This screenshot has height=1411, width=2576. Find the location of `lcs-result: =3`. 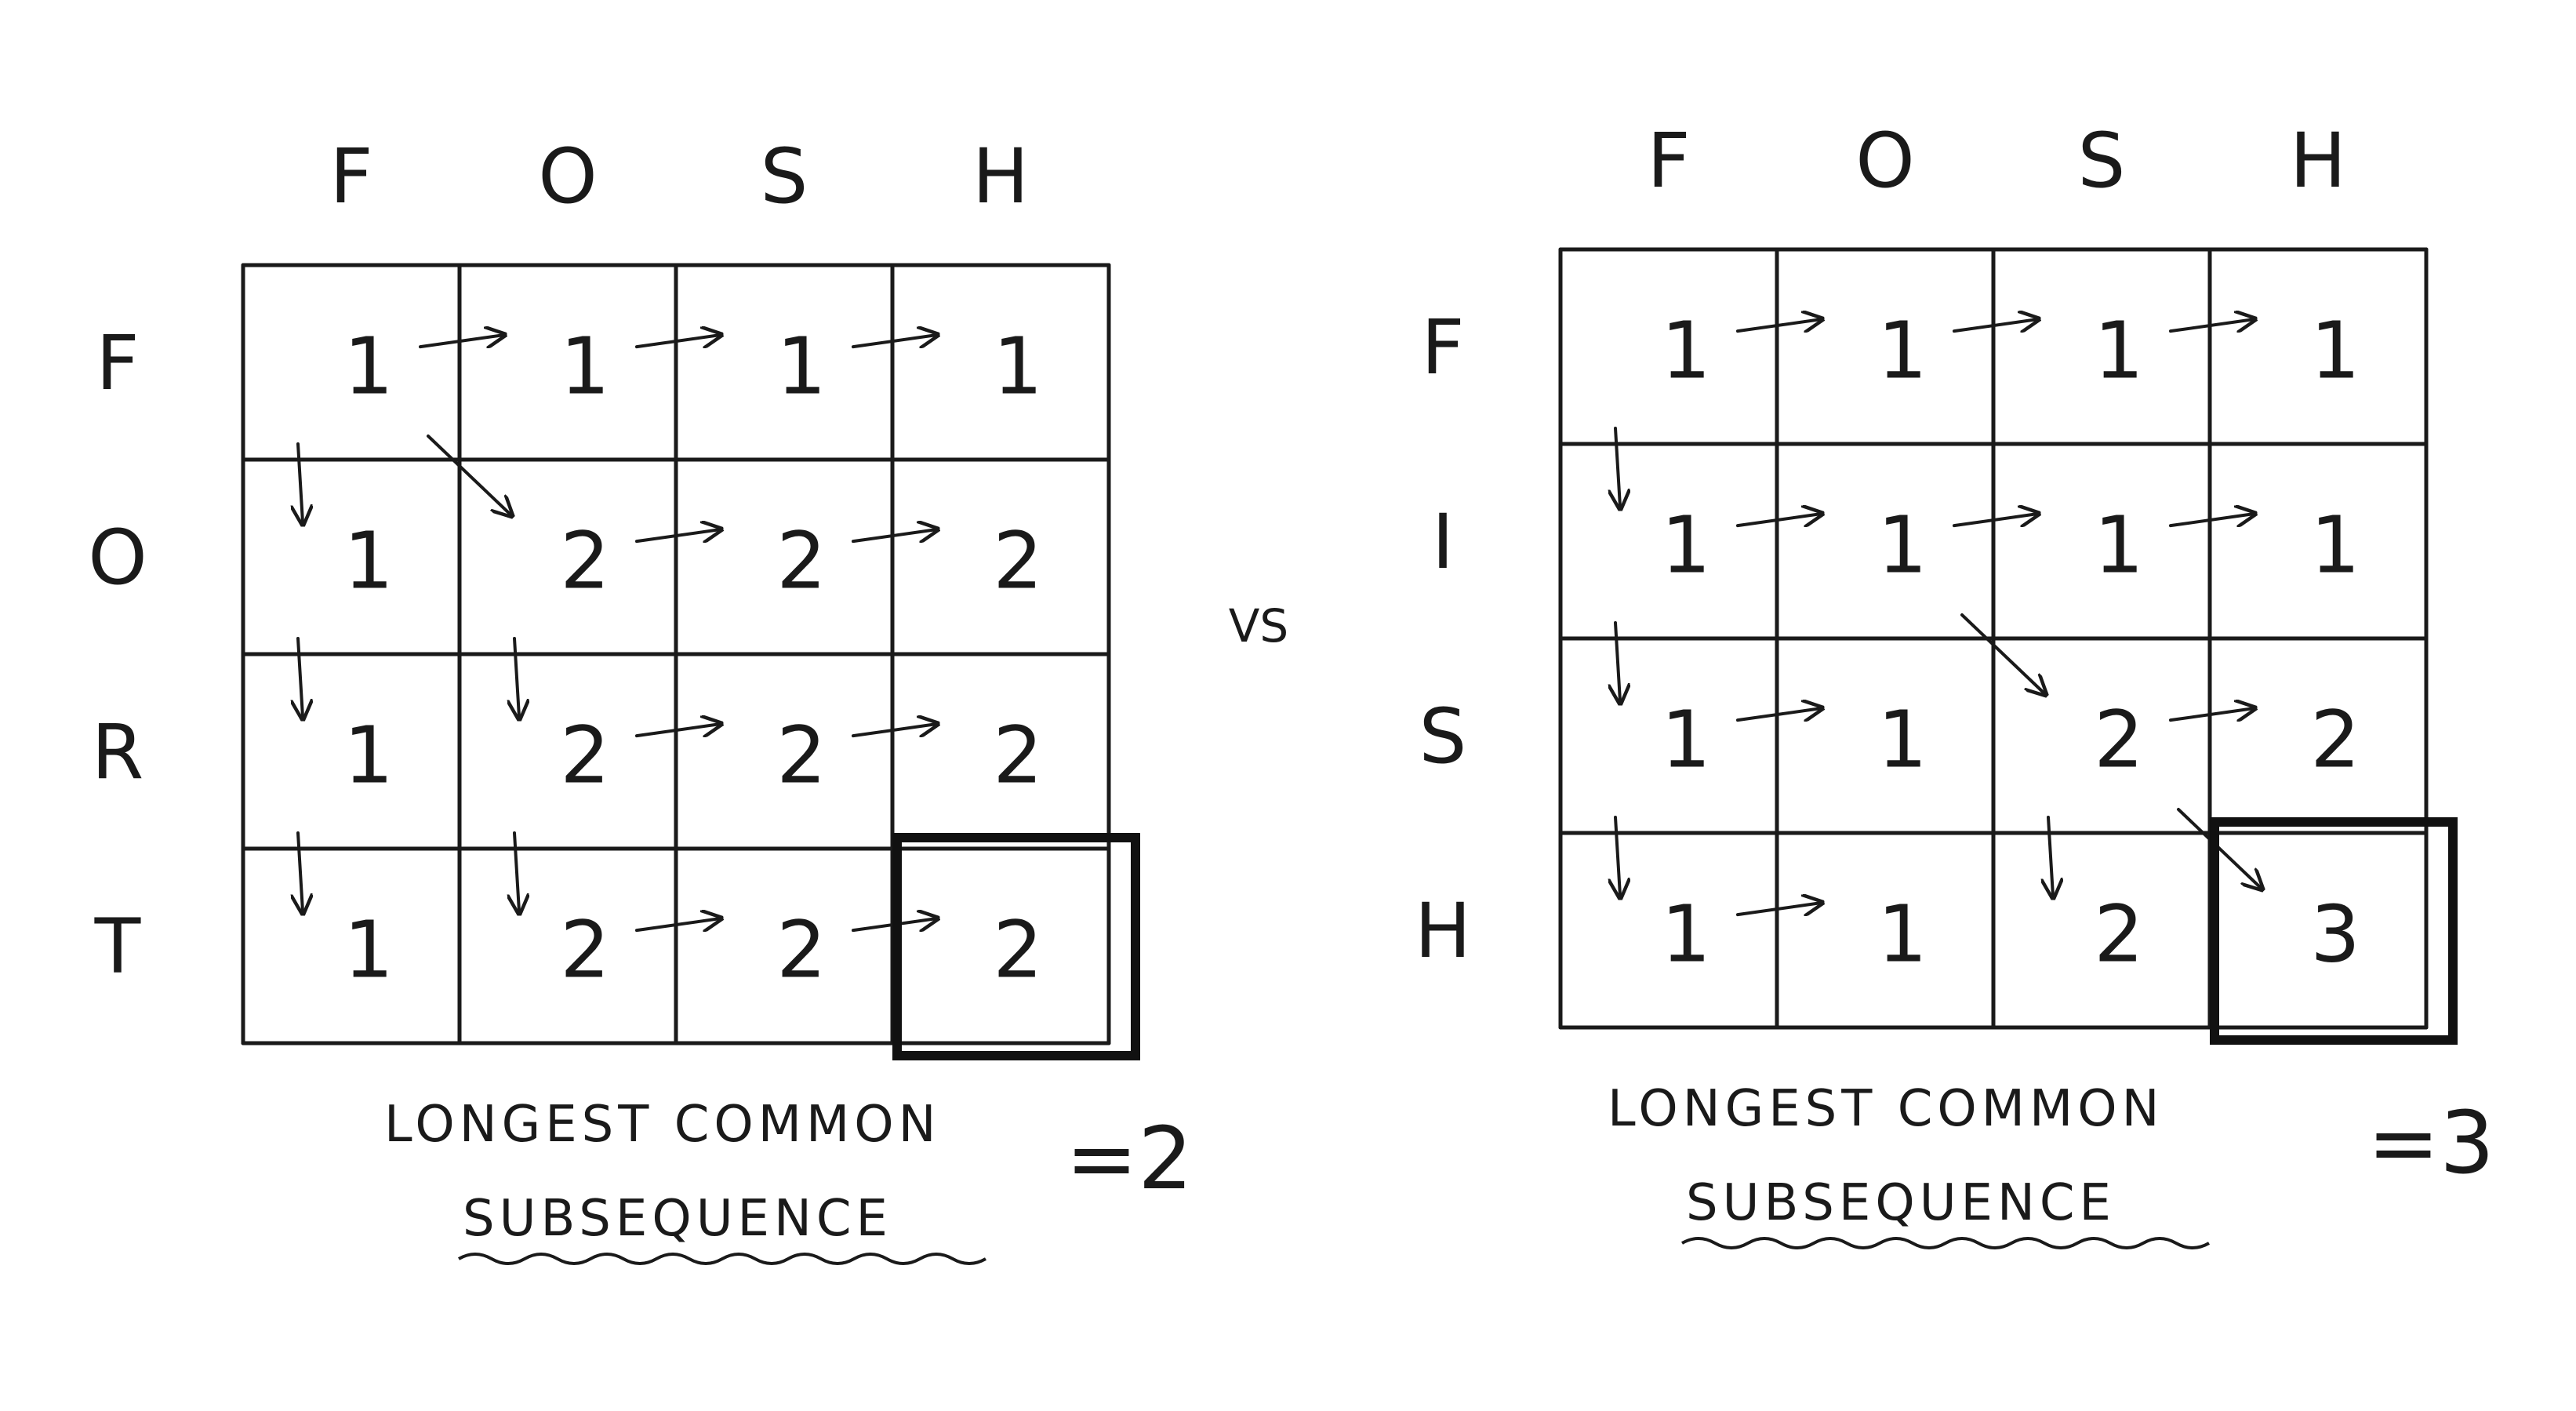

lcs-result: =3 is located at coordinates (2430, 1143).